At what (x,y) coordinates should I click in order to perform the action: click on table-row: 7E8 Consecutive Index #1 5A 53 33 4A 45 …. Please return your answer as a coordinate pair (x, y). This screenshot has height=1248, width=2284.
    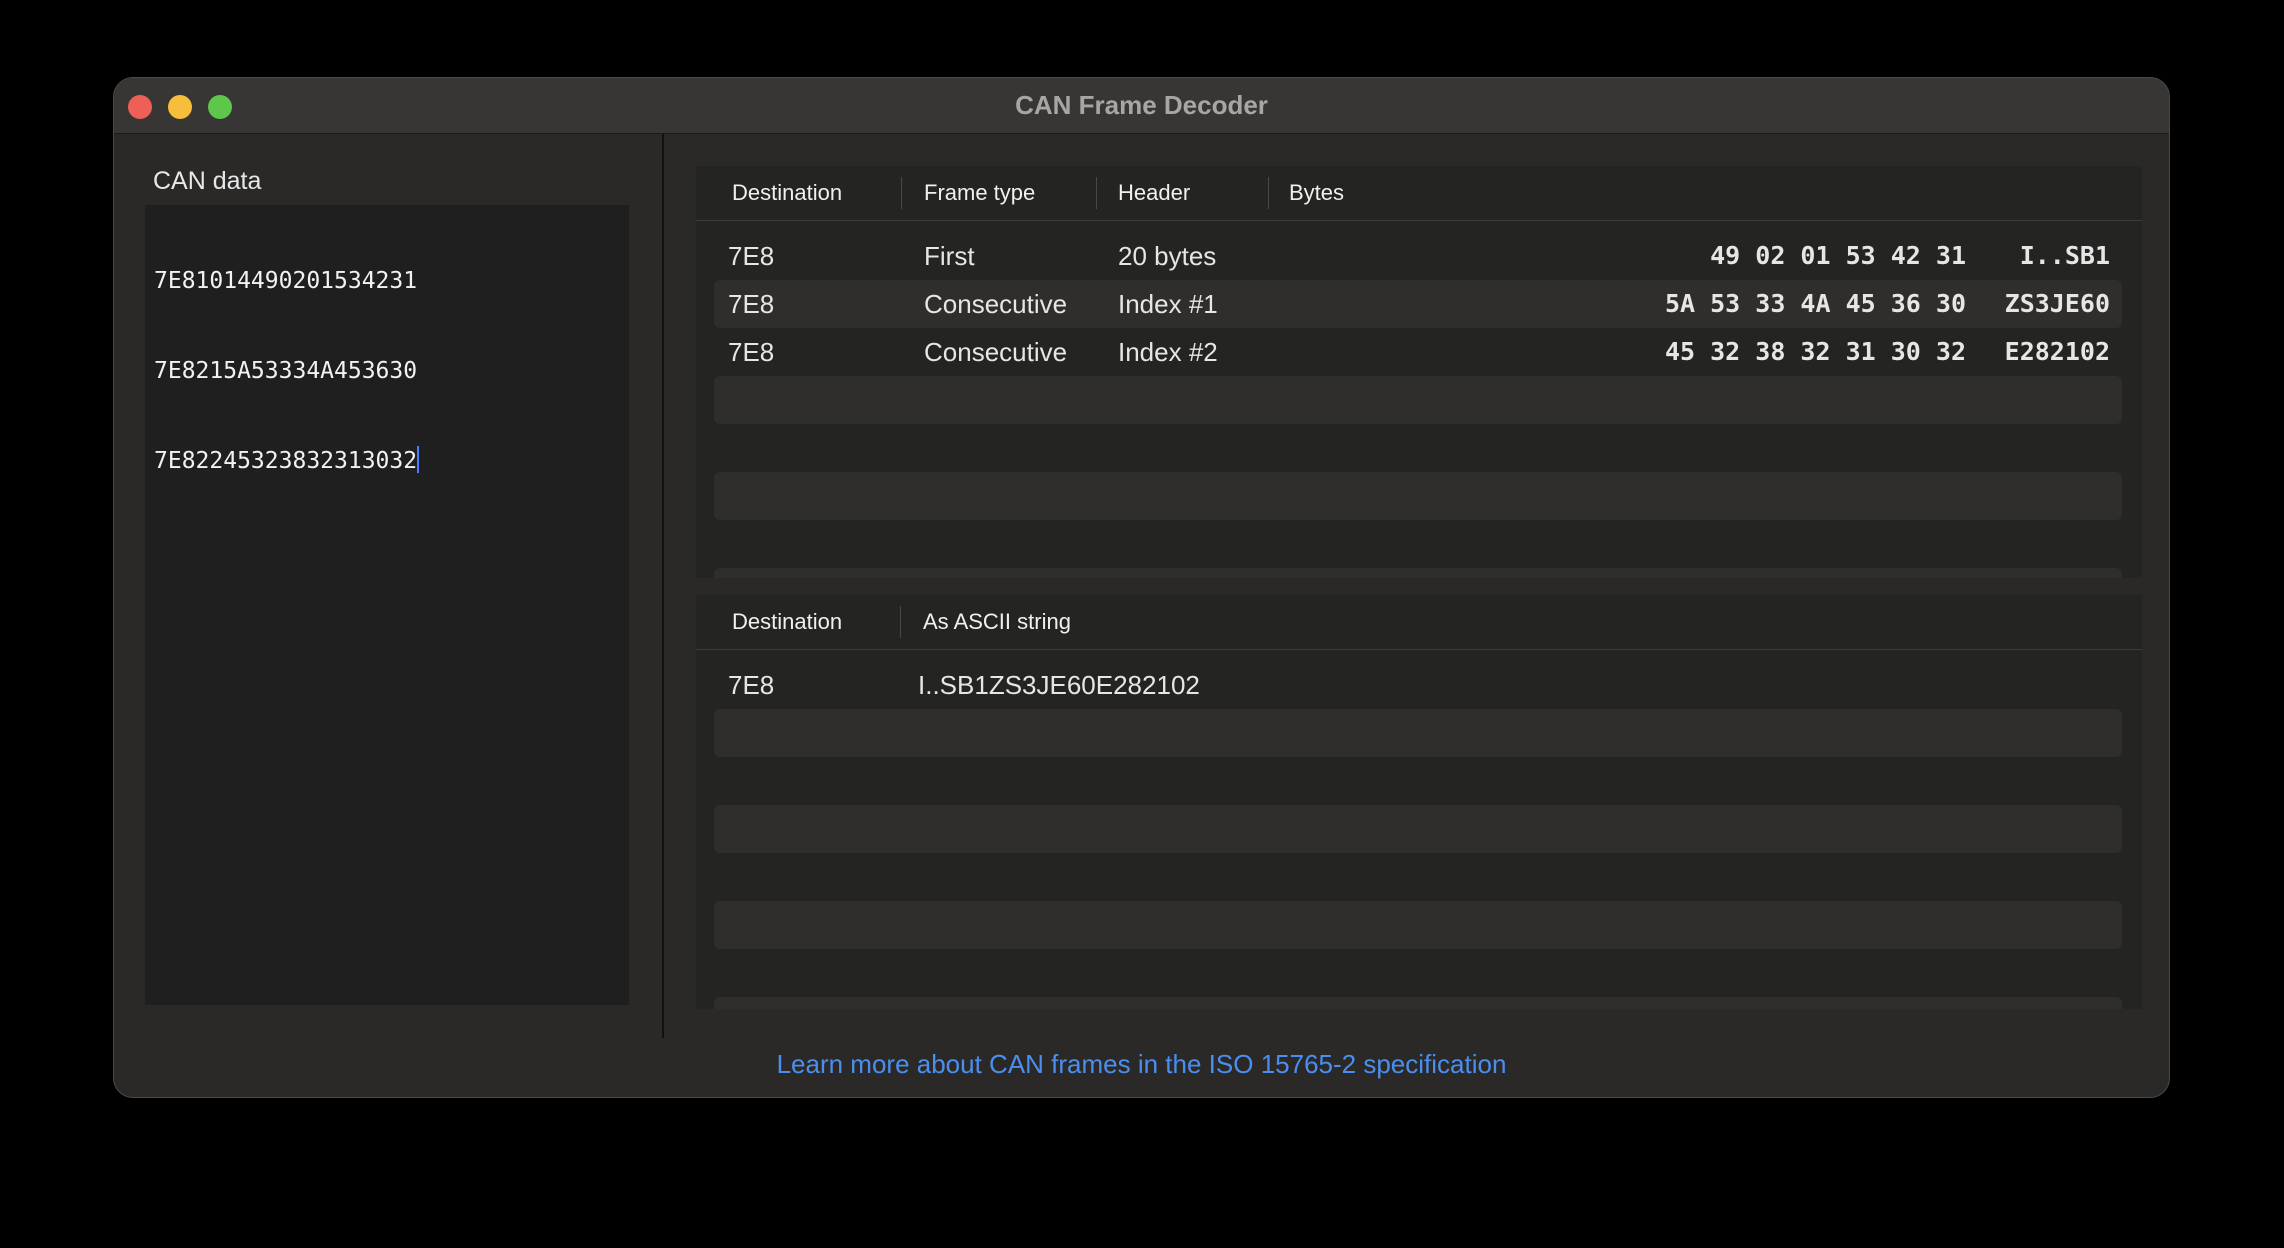
    Looking at the image, I should click on (1418, 304).